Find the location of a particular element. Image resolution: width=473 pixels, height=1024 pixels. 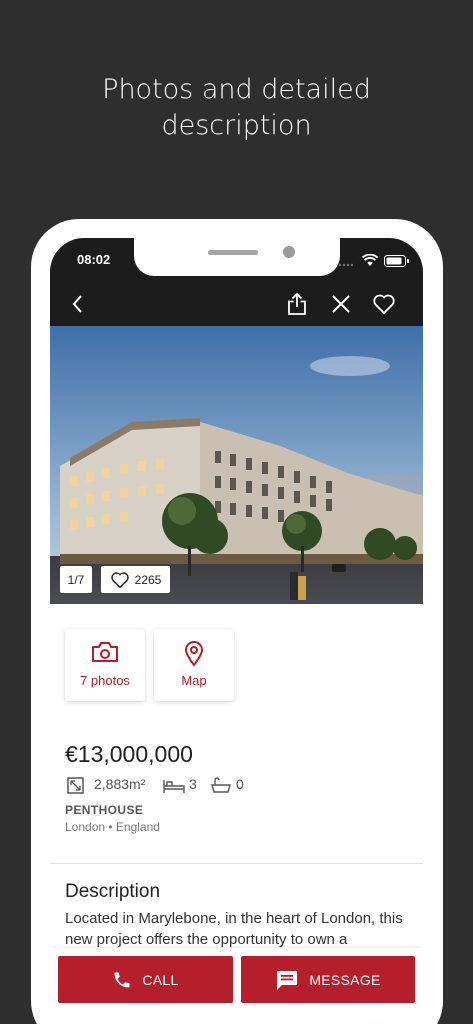

bathtub-icon is located at coordinates (221, 785).